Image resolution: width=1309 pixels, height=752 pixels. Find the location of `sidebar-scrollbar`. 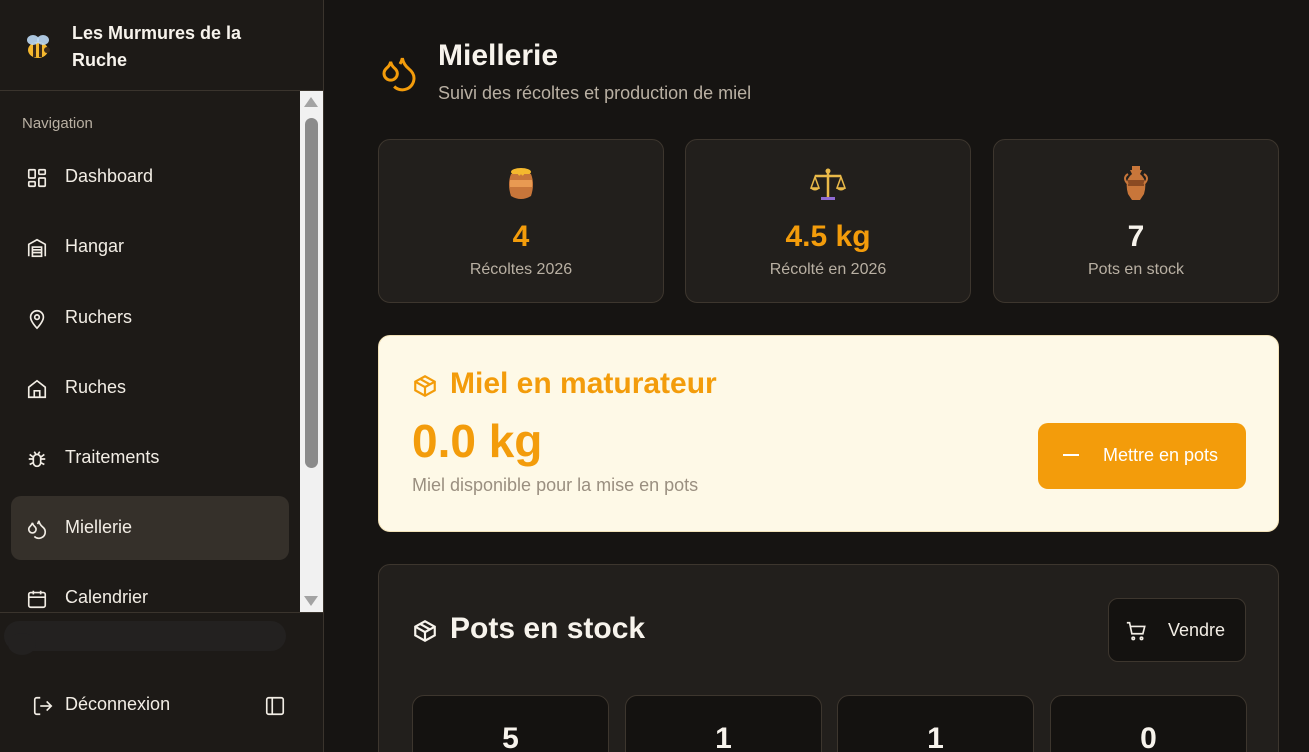

sidebar-scrollbar is located at coordinates (311, 351).